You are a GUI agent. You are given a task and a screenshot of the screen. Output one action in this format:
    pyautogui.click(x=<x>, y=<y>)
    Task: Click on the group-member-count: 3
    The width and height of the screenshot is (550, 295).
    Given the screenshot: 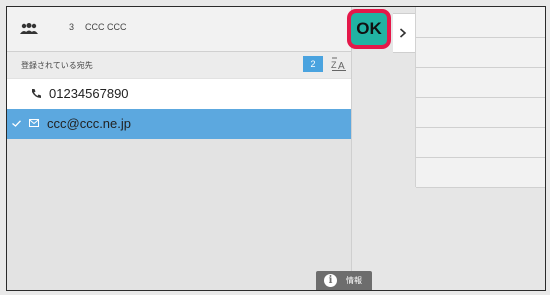 What is the action you would take?
    pyautogui.click(x=72, y=27)
    